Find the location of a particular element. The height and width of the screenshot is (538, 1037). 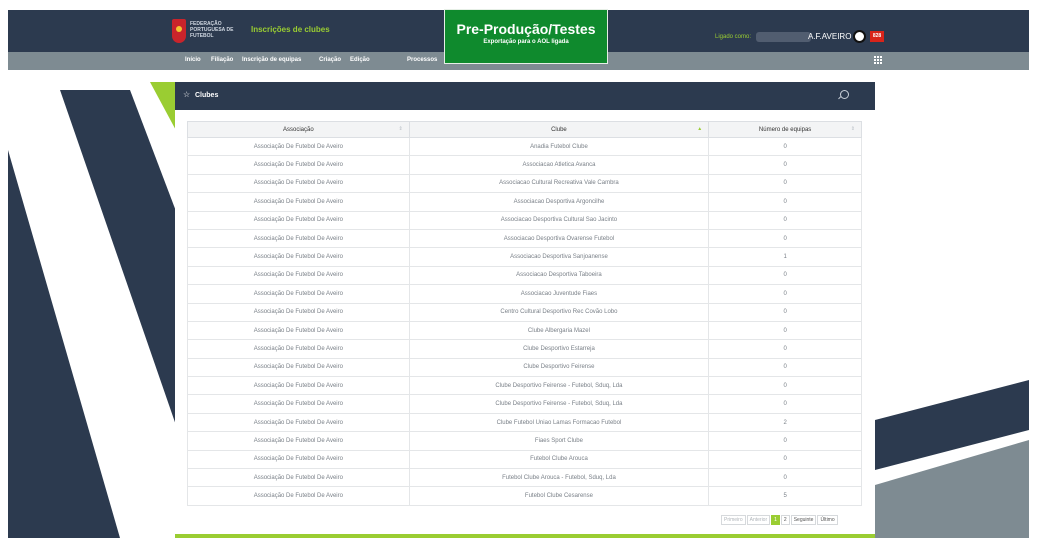

cell-clube: Associacao Desportiva Sanjoanense is located at coordinates (559, 257).